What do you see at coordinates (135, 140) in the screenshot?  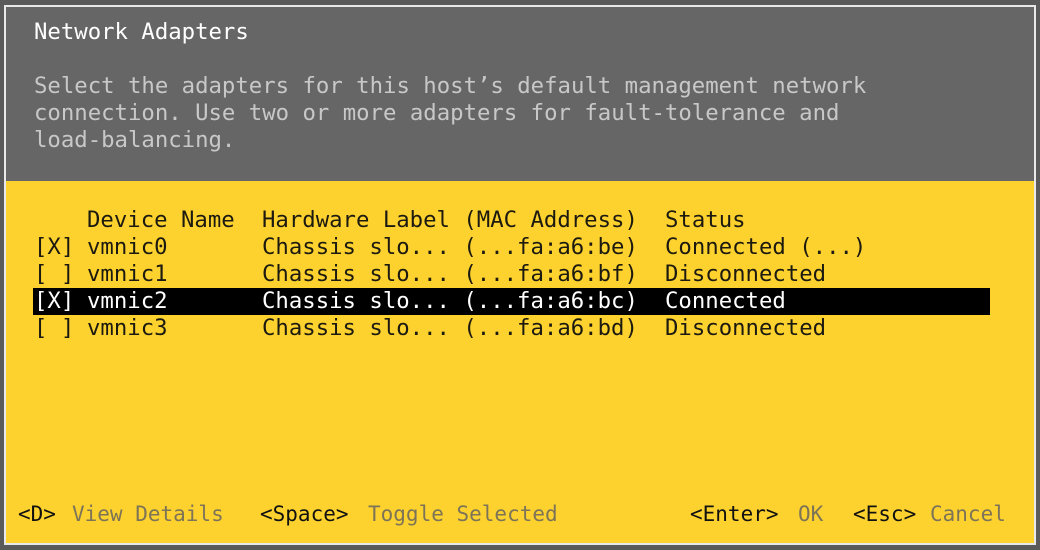 I see `description-line: load-balancing.` at bounding box center [135, 140].